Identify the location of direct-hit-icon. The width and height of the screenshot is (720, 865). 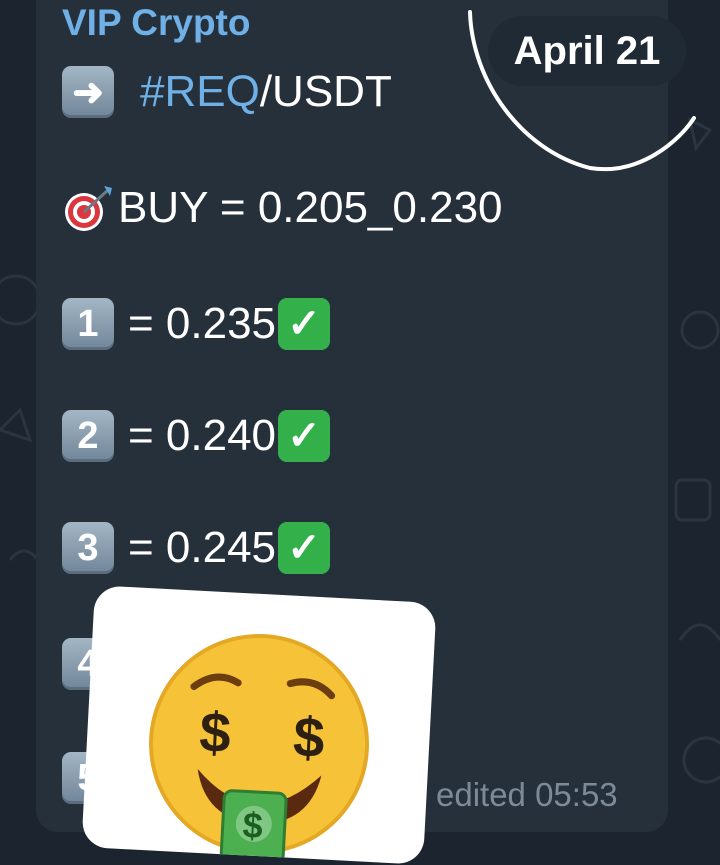
(88, 208).